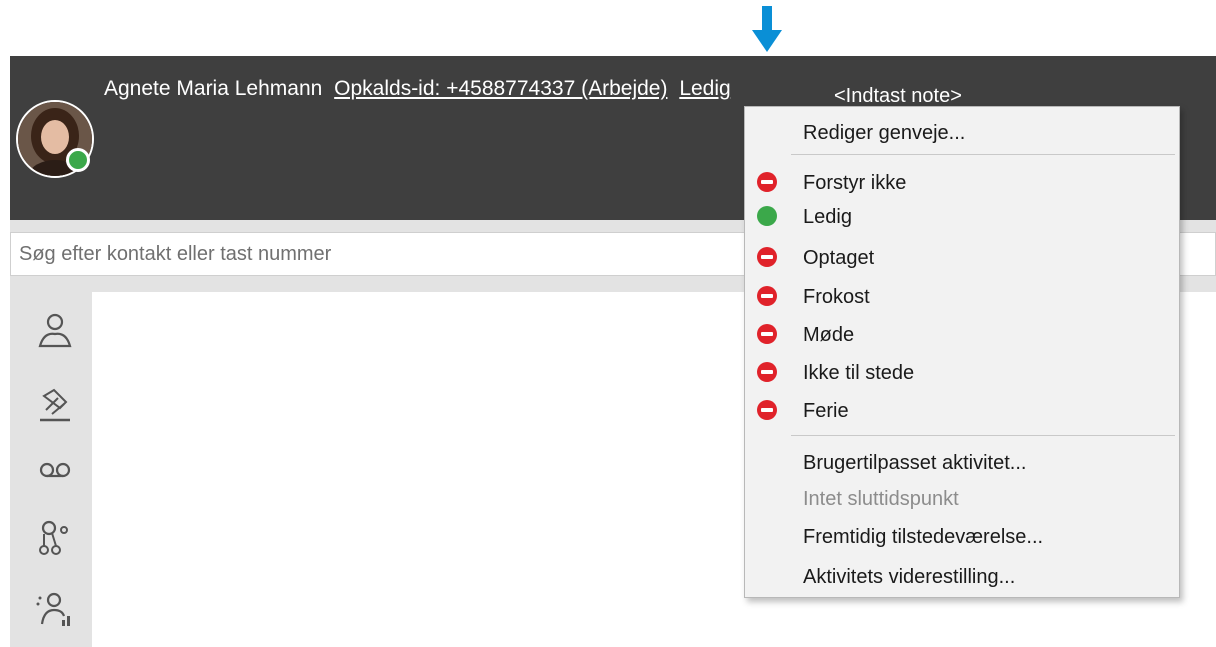  Describe the element at coordinates (855, 183) in the screenshot. I see `menu-item-label: Forstyr ikke` at that location.